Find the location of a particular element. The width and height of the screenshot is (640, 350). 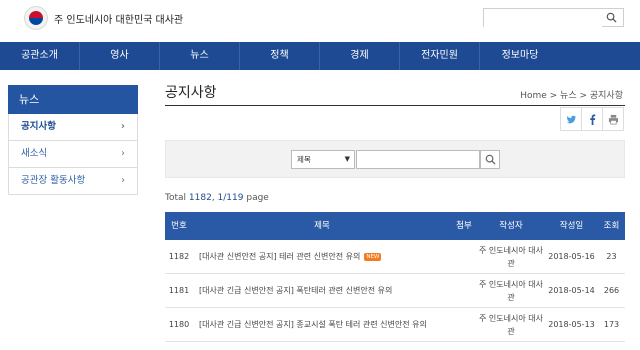

row-date: 2018-05-14 is located at coordinates (571, 290).